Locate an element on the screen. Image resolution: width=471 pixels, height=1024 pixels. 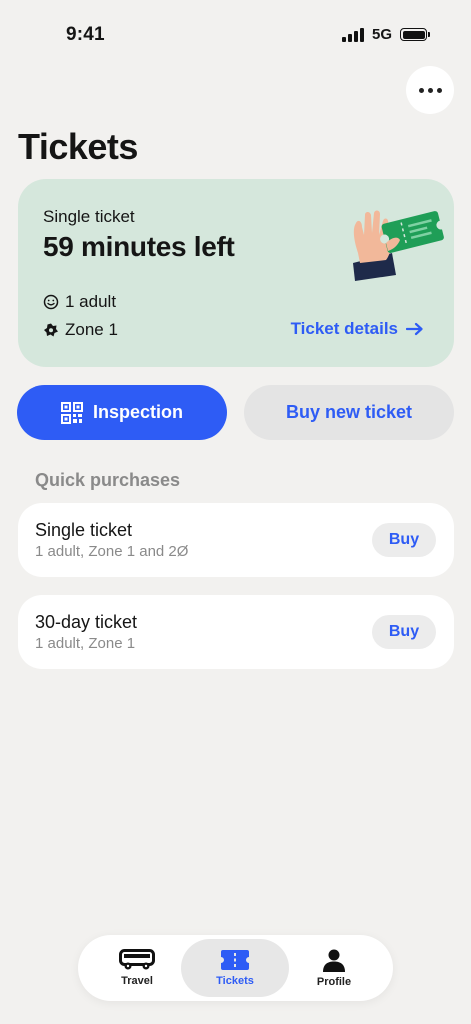
signal-icon is located at coordinates (352, 34).